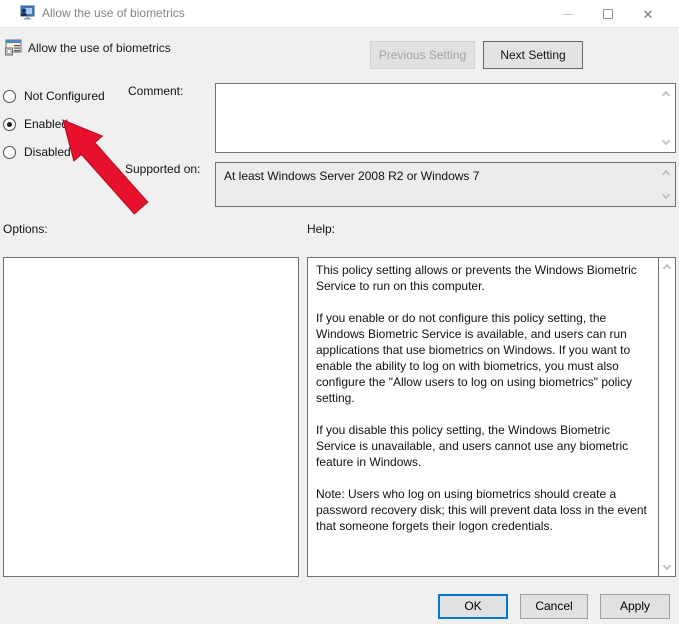  What do you see at coordinates (445, 118) in the screenshot?
I see `comment-textbox` at bounding box center [445, 118].